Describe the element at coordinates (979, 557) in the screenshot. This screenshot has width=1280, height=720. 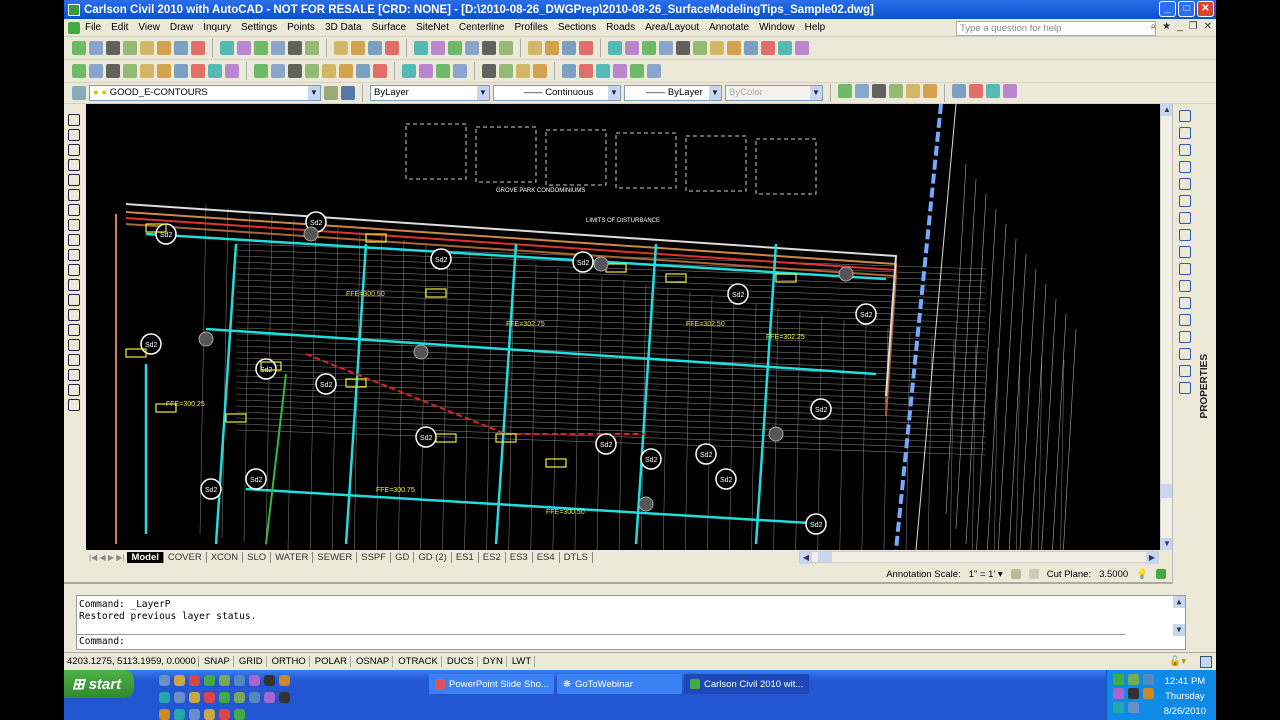
I see `horizontal-scrollbar: ◀ ▶` at that location.